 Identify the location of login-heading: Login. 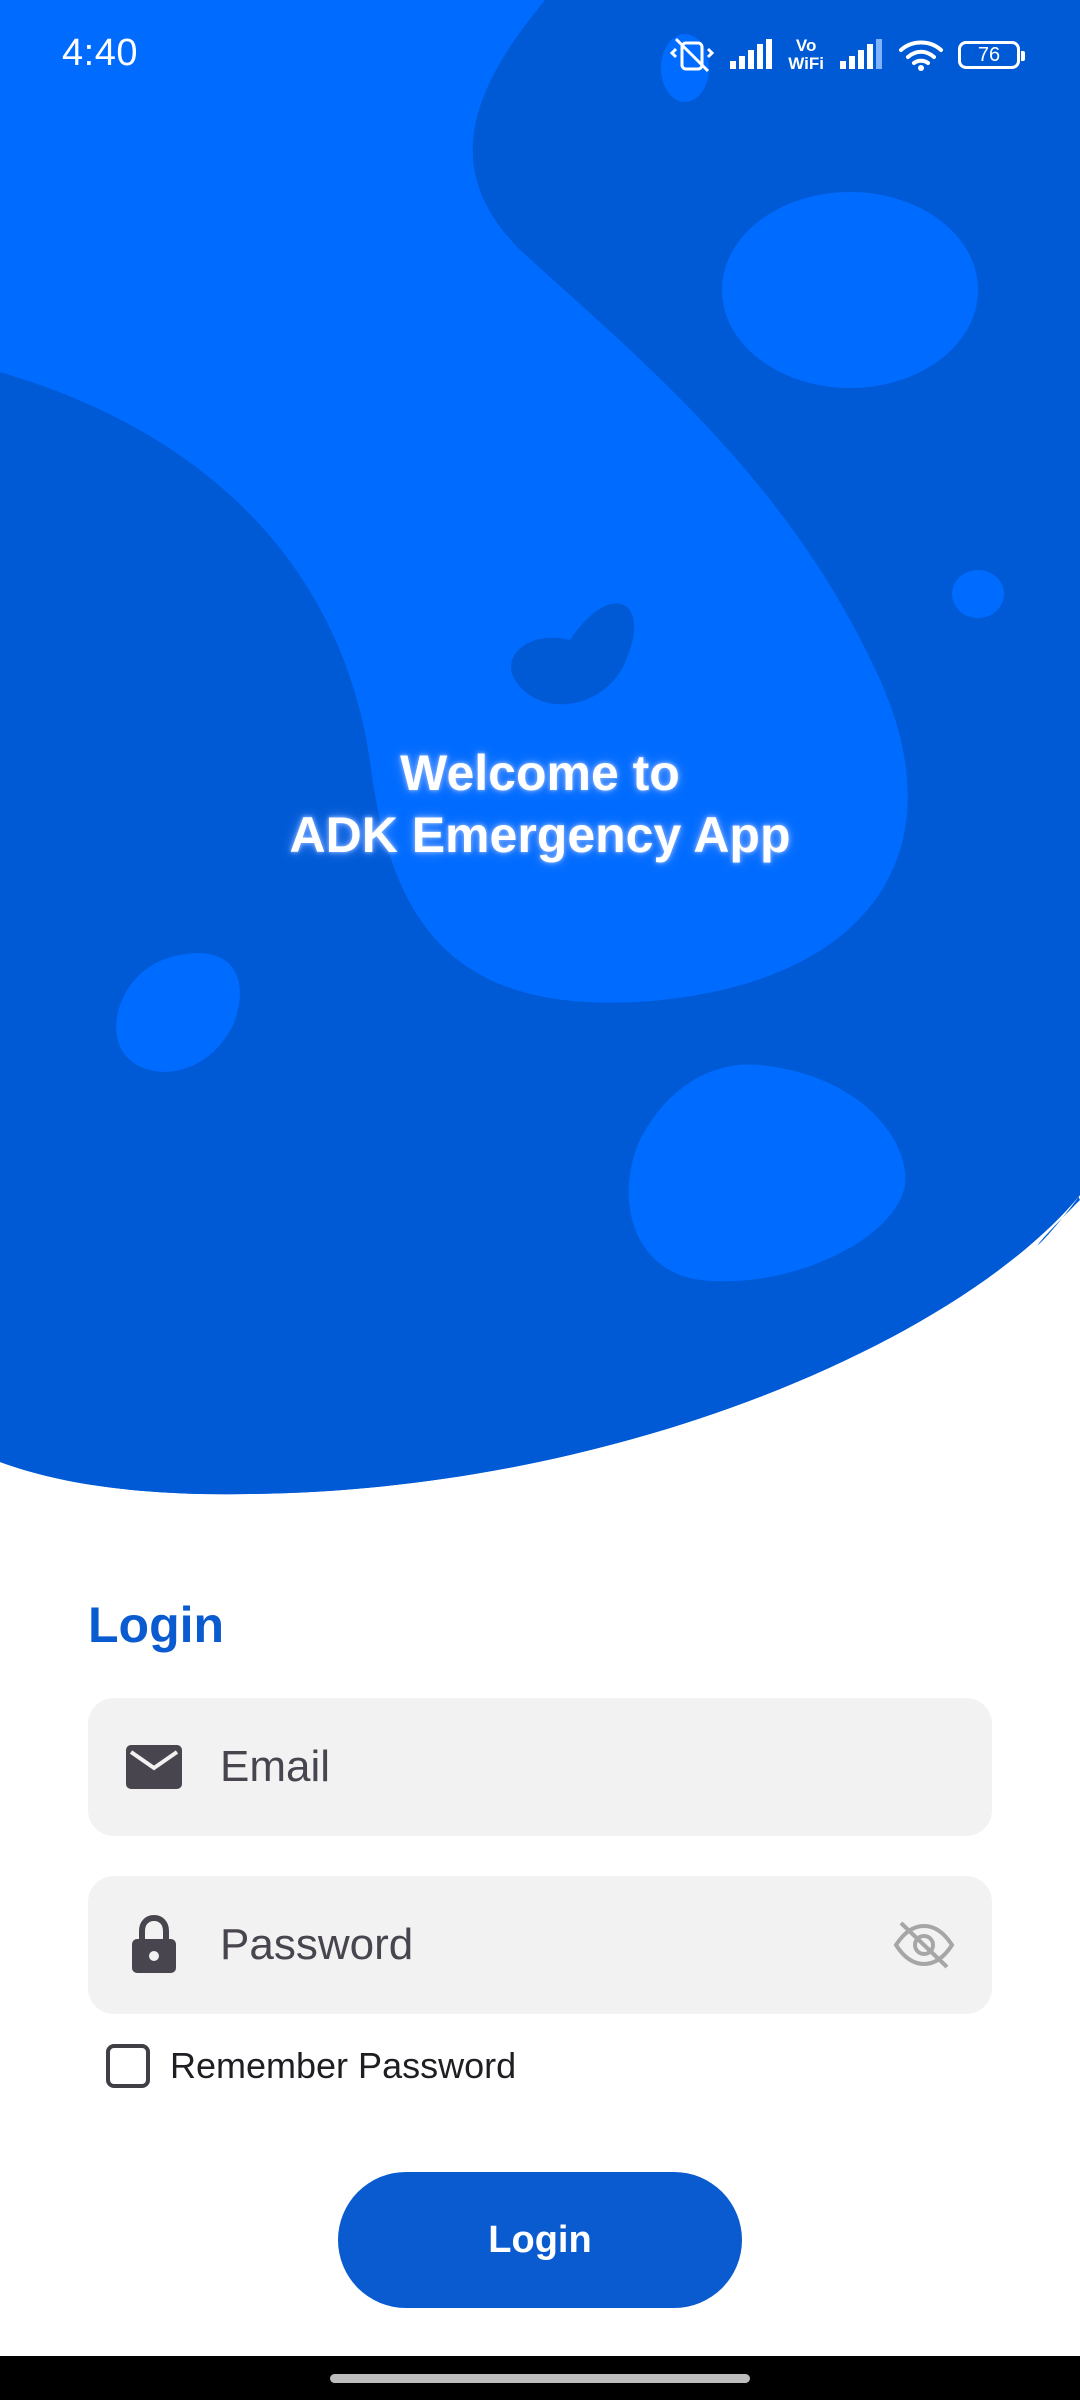
(156, 1625).